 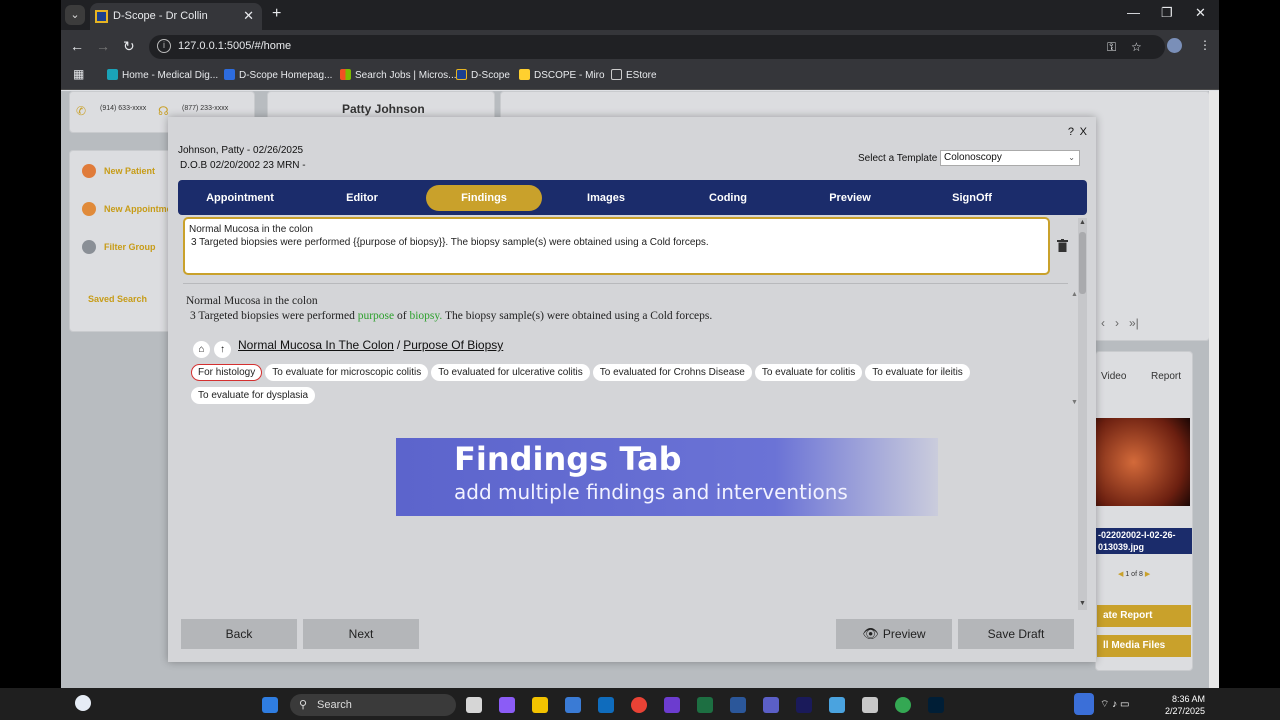 What do you see at coordinates (1016, 634) in the screenshot?
I see `save-draft-button: Save Draft` at bounding box center [1016, 634].